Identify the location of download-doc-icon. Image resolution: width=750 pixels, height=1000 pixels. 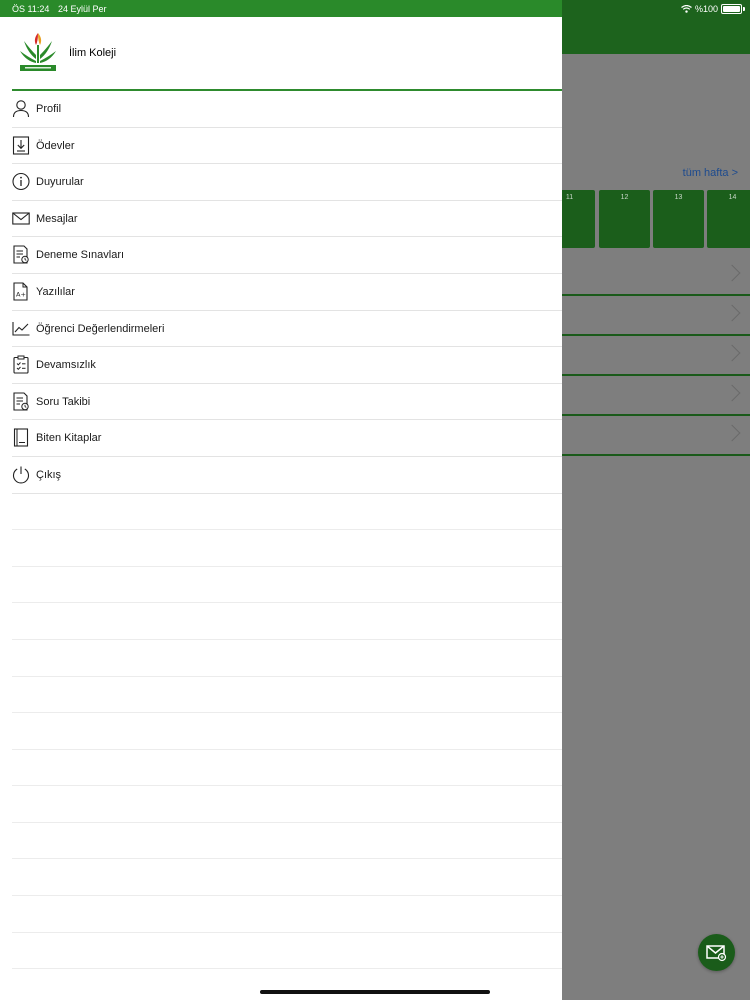
(21, 145).